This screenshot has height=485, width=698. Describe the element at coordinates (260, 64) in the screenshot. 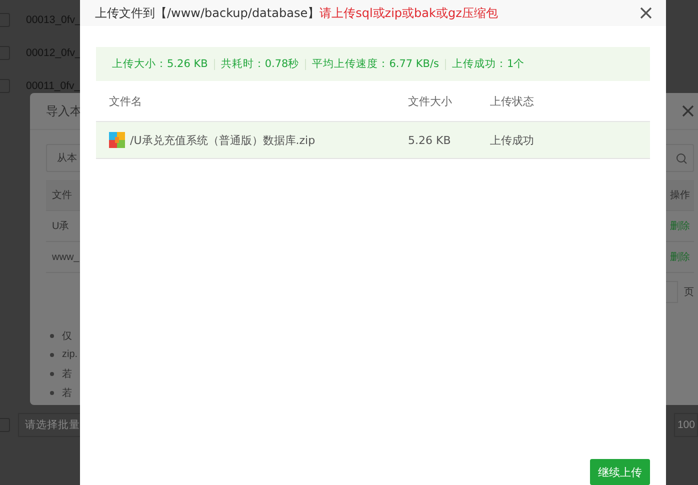

I see `summary-stat: 共耗时：0.78秒` at that location.